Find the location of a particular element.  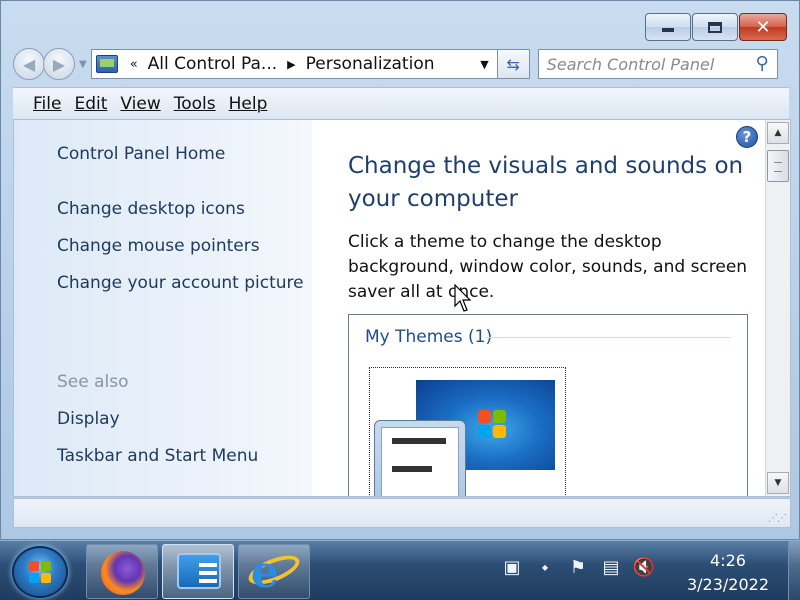

vertical-scrollbar: ▲ ▼ is located at coordinates (777, 308).